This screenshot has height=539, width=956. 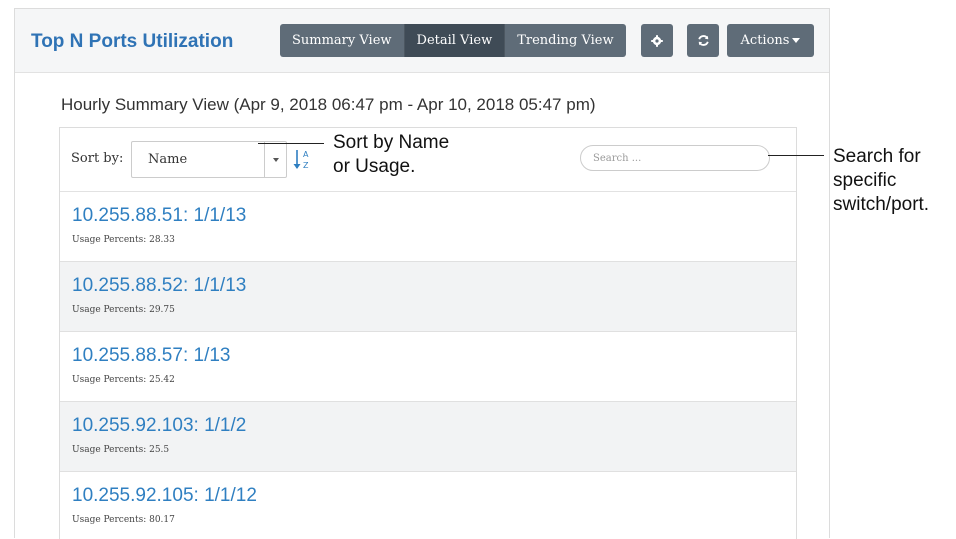 I want to click on actions-dropdown-button: Actions, so click(x=770, y=40).